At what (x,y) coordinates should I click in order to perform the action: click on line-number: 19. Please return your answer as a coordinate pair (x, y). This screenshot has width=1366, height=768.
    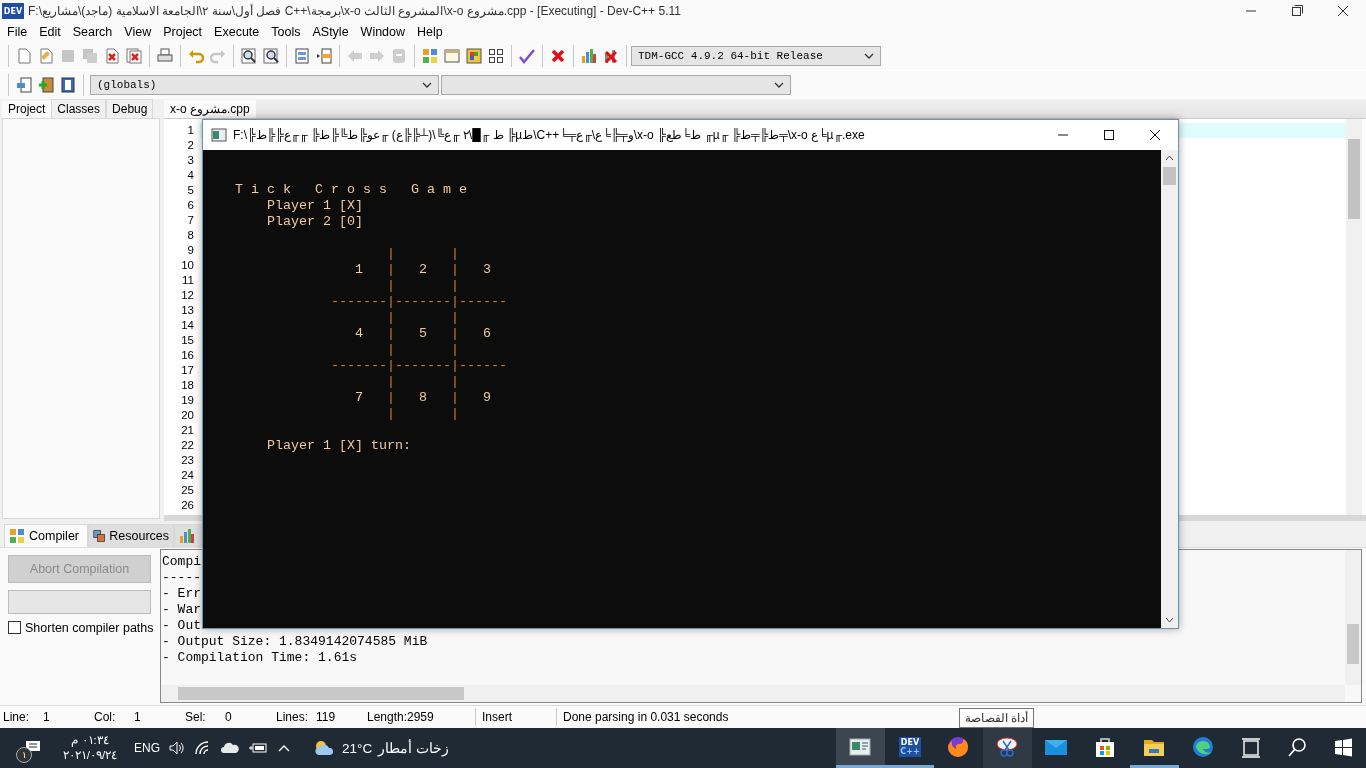
    Looking at the image, I should click on (187, 400).